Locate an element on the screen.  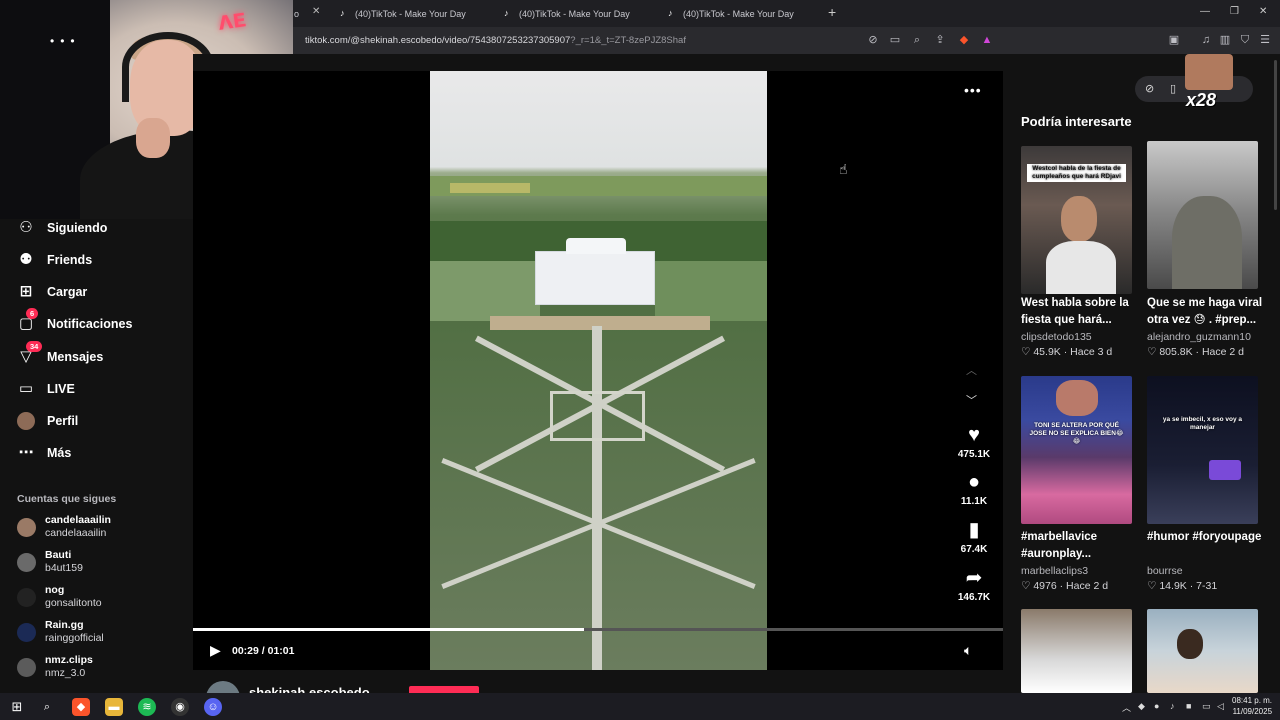
no-tracking-icon: ⊘ is located at coordinates (873, 40).